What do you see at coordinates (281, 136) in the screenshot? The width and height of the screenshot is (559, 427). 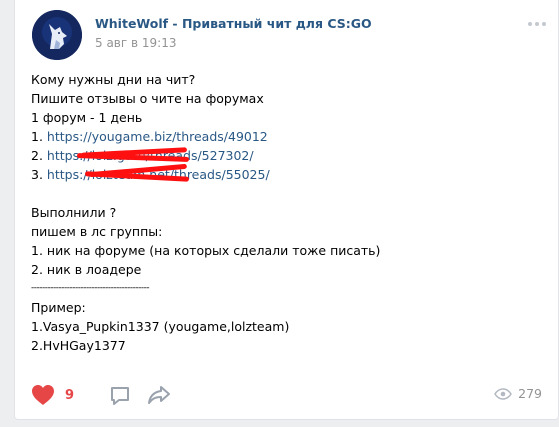 I see `link-line: 1. https://yougame.biz/threads/49012` at bounding box center [281, 136].